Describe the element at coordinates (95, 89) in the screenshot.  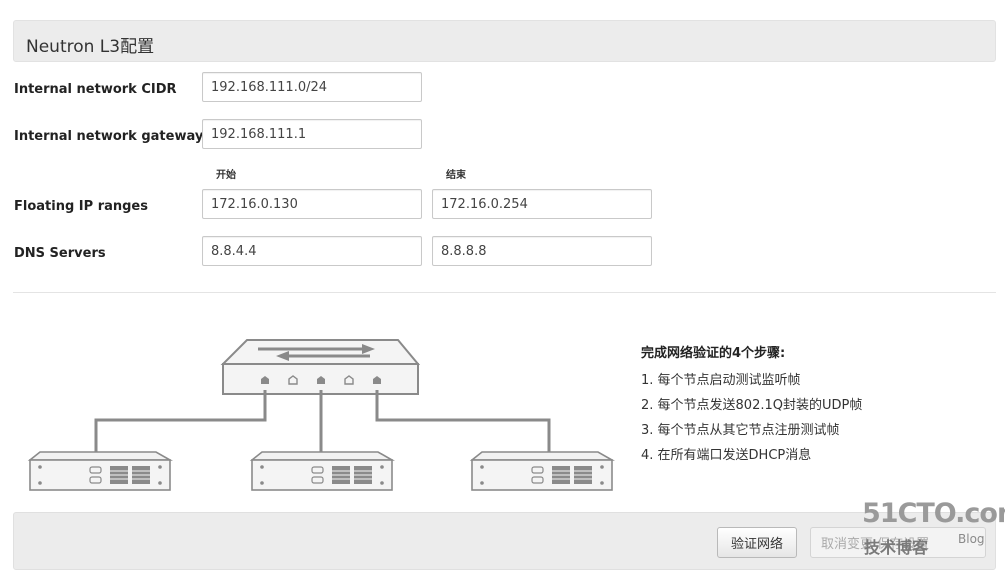
I see `internal-cidr-label: Internal network CIDR` at that location.